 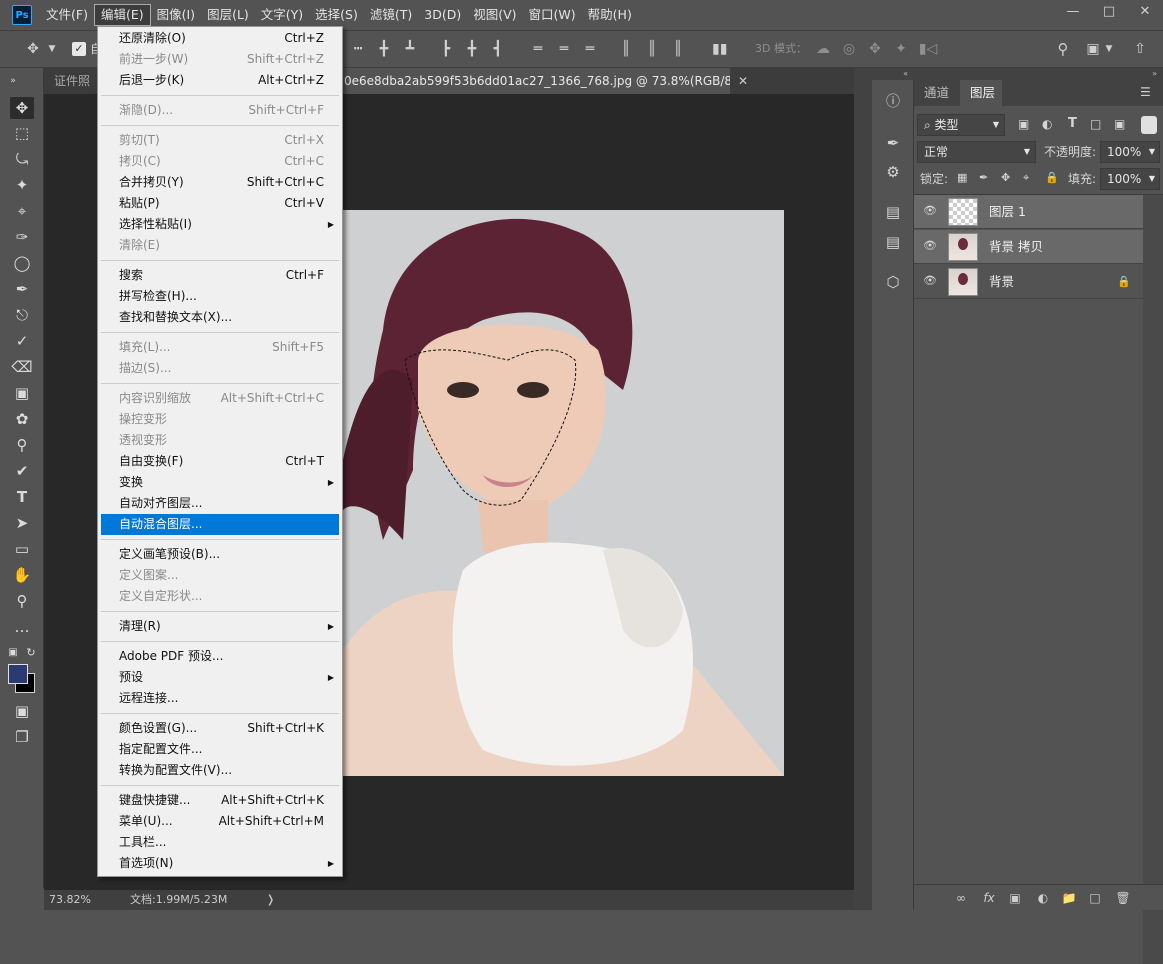 What do you see at coordinates (220, 275) in the screenshot?
I see `edit-menu-item: 搜索 Ctrl+F` at bounding box center [220, 275].